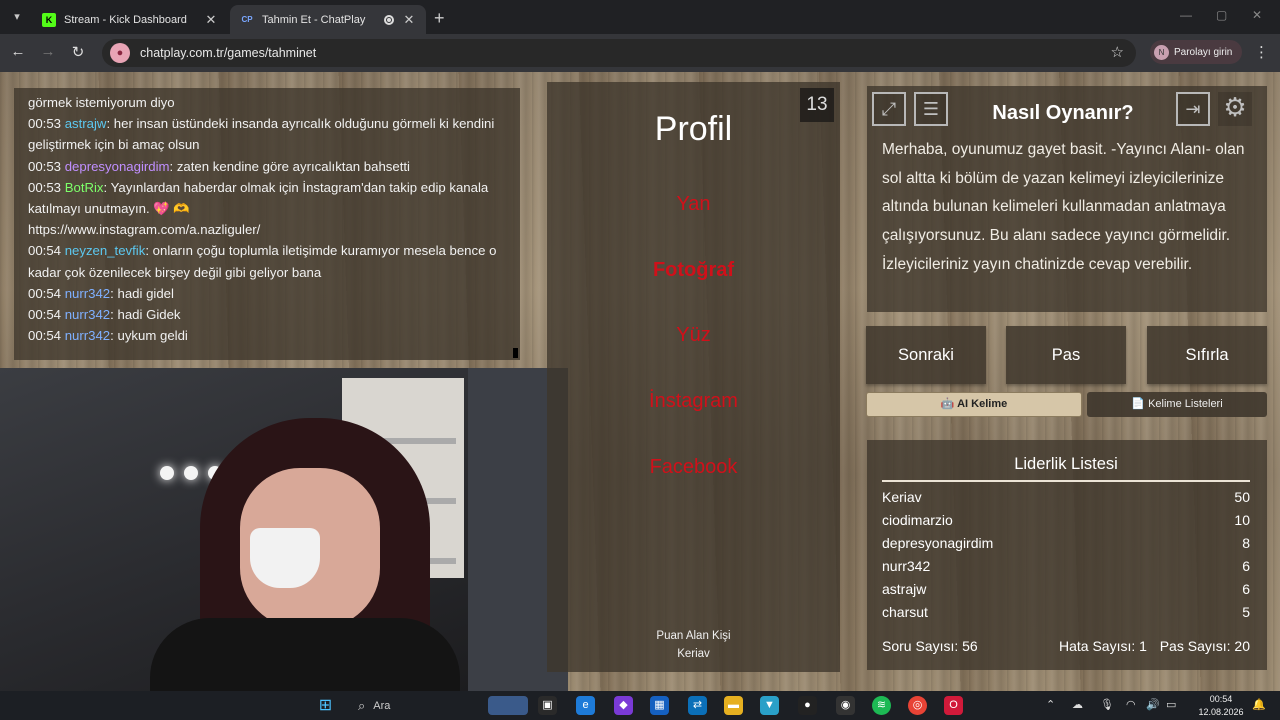 This screenshot has height=720, width=1280. What do you see at coordinates (881, 705) in the screenshot?
I see `spotify-icon: ≋` at bounding box center [881, 705].